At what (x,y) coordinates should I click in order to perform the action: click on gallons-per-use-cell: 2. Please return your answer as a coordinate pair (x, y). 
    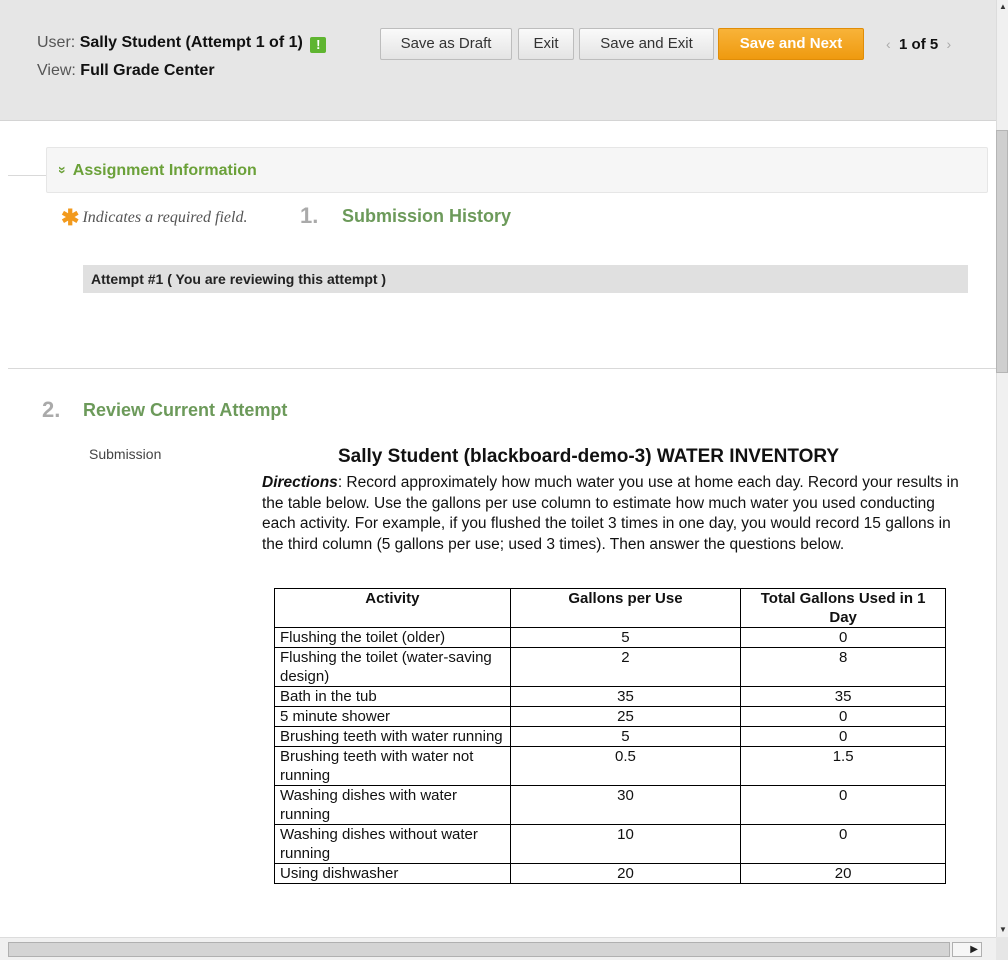
    Looking at the image, I should click on (625, 667).